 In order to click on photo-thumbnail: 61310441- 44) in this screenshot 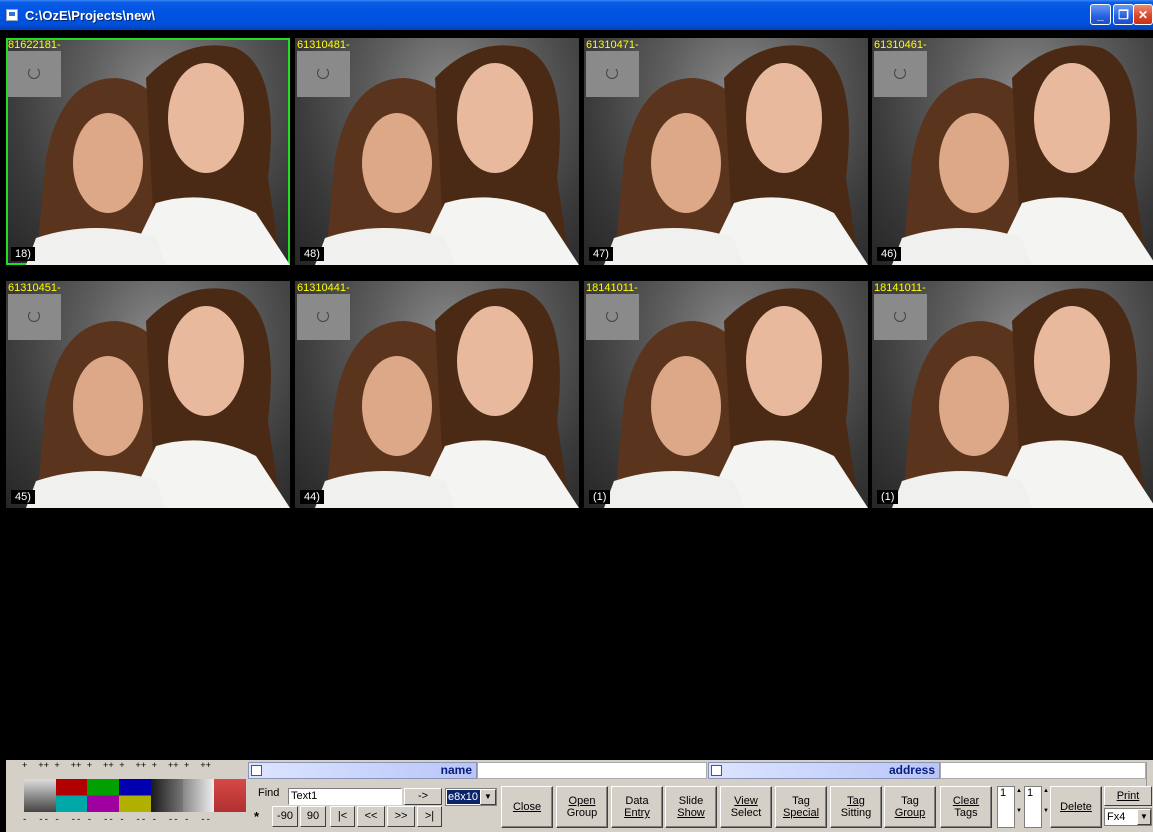, I will do `click(437, 394)`.